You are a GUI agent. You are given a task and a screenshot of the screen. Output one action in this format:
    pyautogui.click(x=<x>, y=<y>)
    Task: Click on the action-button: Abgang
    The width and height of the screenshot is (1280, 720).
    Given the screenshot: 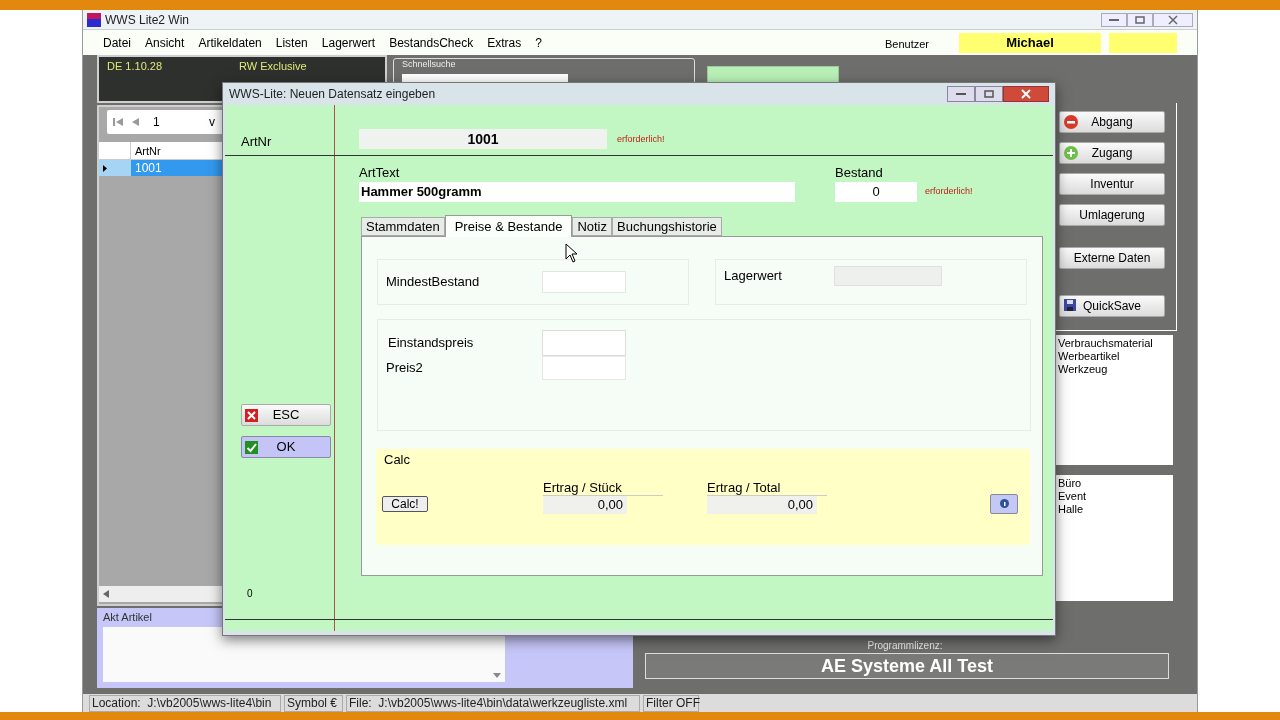 What is the action you would take?
    pyautogui.click(x=1112, y=122)
    